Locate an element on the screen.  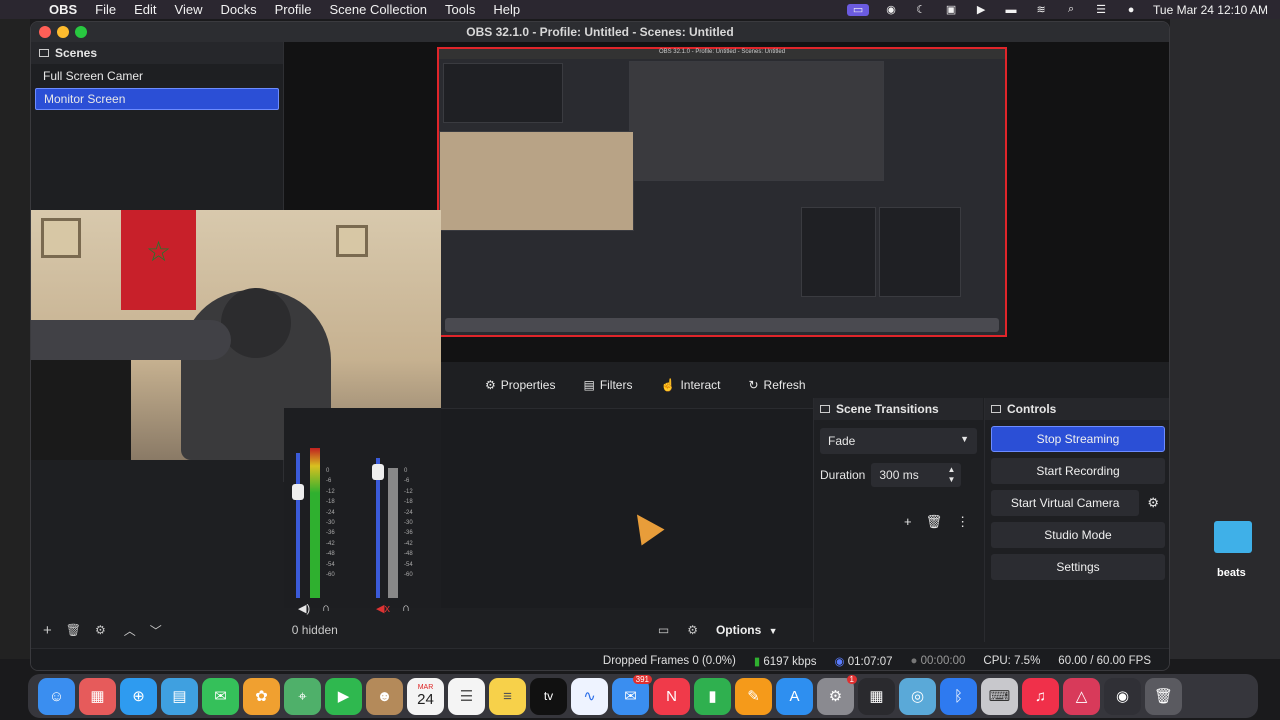
safari-icon: ⊕ is located at coordinates (138, 696).